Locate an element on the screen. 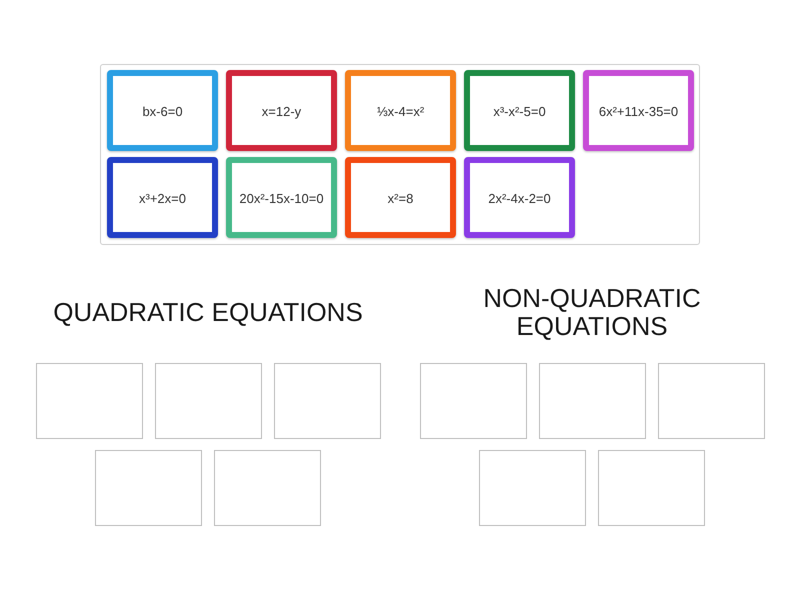 The width and height of the screenshot is (800, 600). equation-card: ⅓x-4=x² is located at coordinates (400, 110).